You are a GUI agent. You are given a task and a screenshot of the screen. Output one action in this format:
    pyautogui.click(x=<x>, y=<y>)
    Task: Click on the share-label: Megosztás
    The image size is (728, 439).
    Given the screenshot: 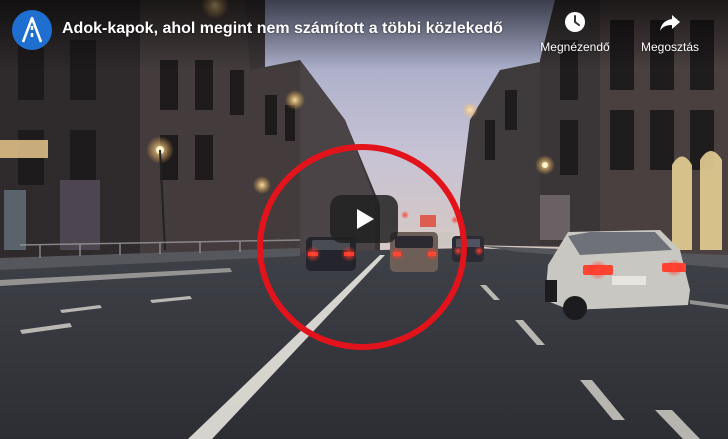 What is the action you would take?
    pyautogui.click(x=670, y=47)
    